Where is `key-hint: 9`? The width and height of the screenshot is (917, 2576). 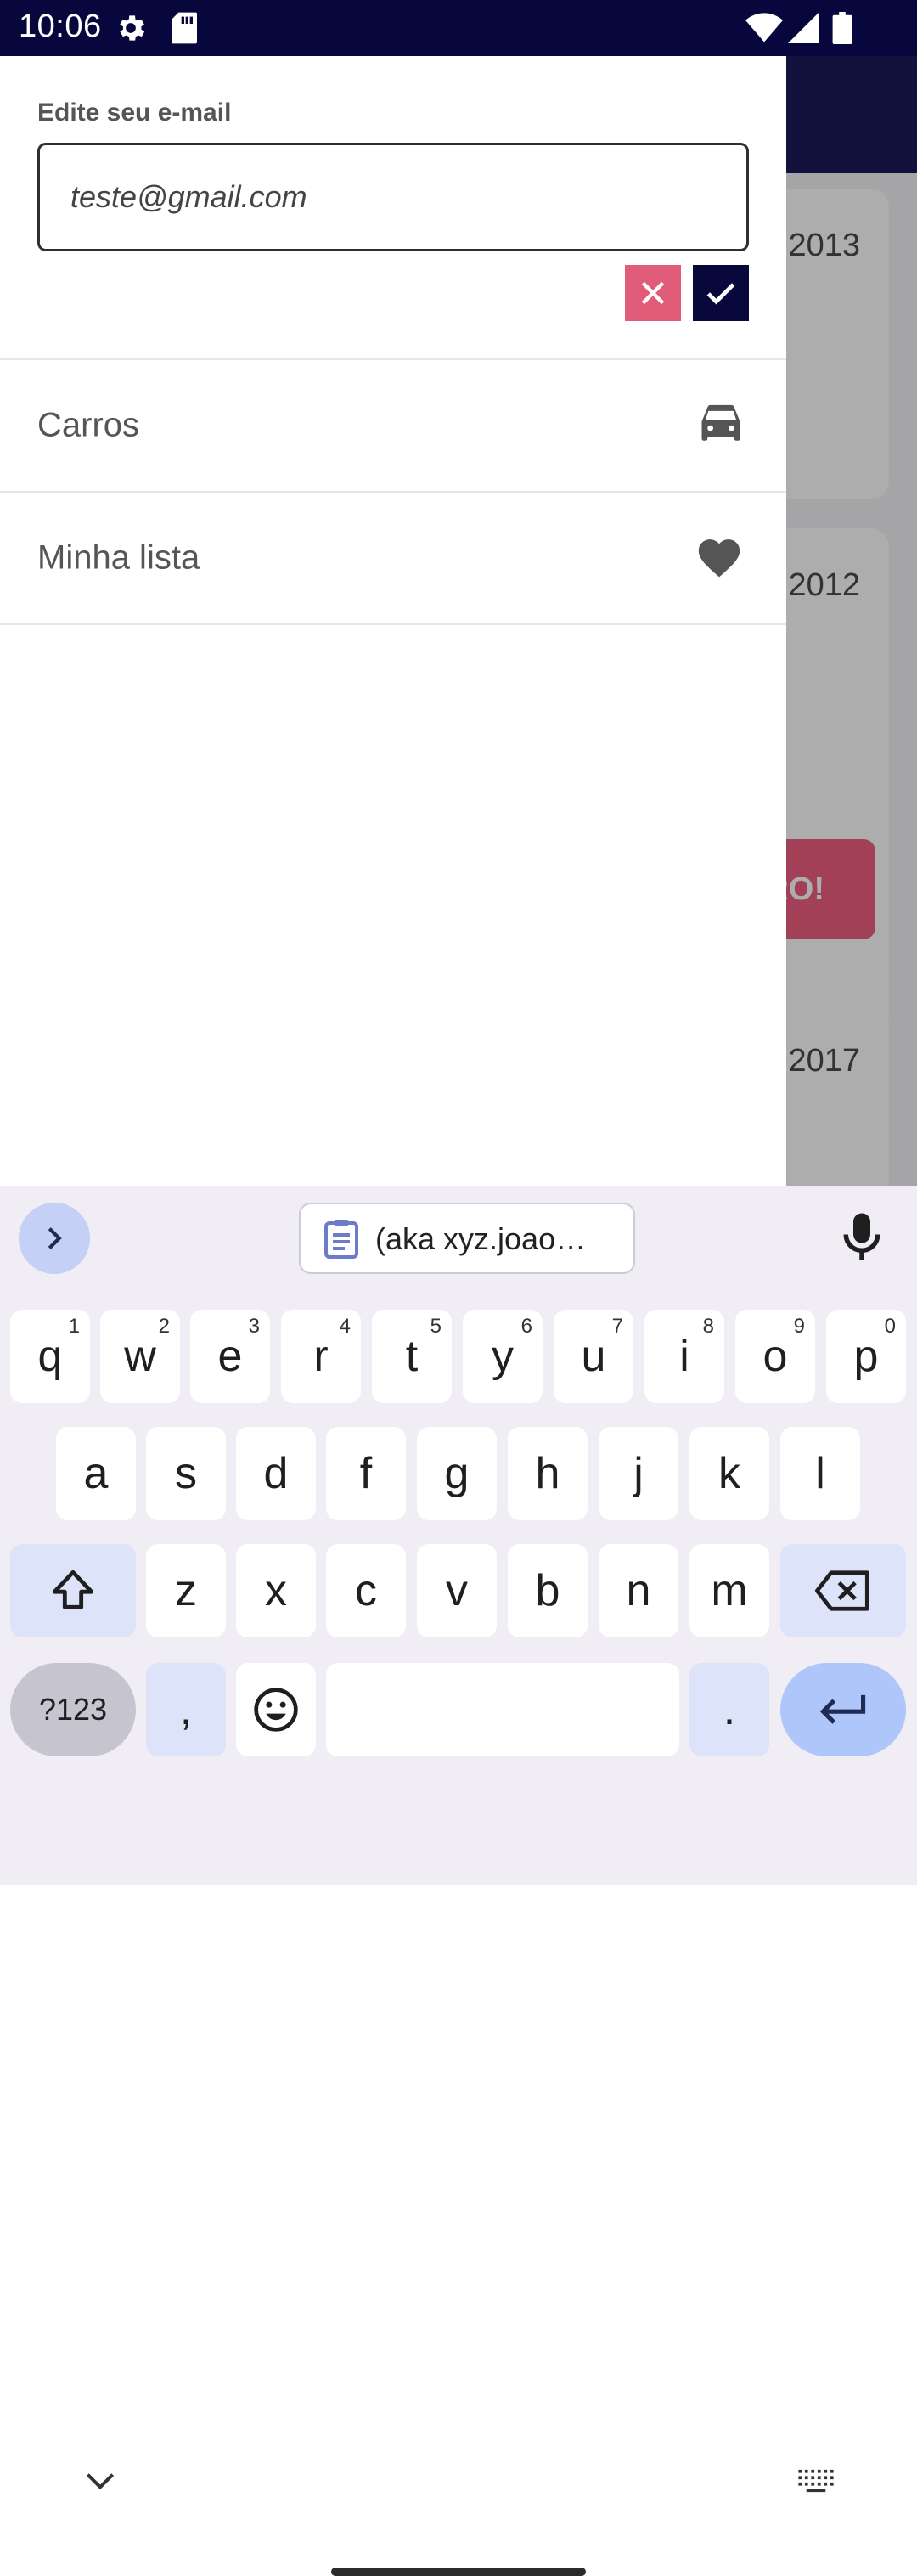 key-hint: 9 is located at coordinates (799, 1326).